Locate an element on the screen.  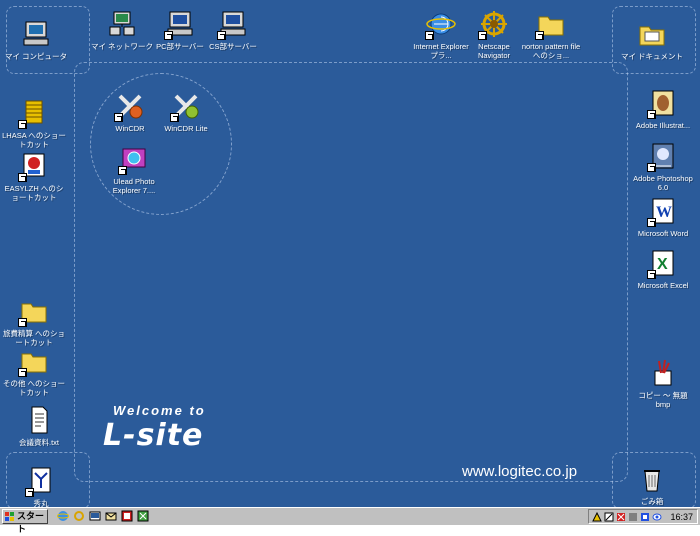
lhasa-icon is located at coordinates (34, 113).